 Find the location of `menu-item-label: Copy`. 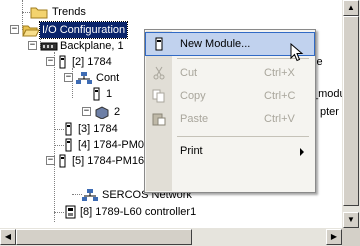

menu-item-label: Copy is located at coordinates (193, 96).